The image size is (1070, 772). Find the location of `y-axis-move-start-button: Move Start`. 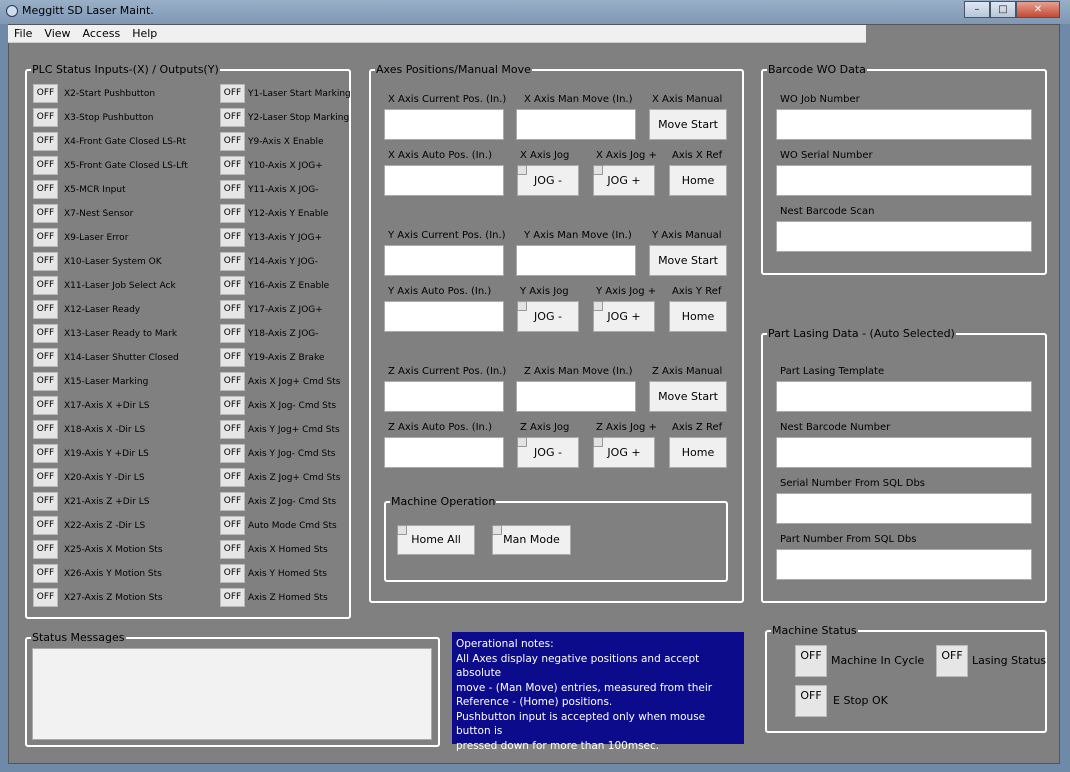

y-axis-move-start-button: Move Start is located at coordinates (688, 260).